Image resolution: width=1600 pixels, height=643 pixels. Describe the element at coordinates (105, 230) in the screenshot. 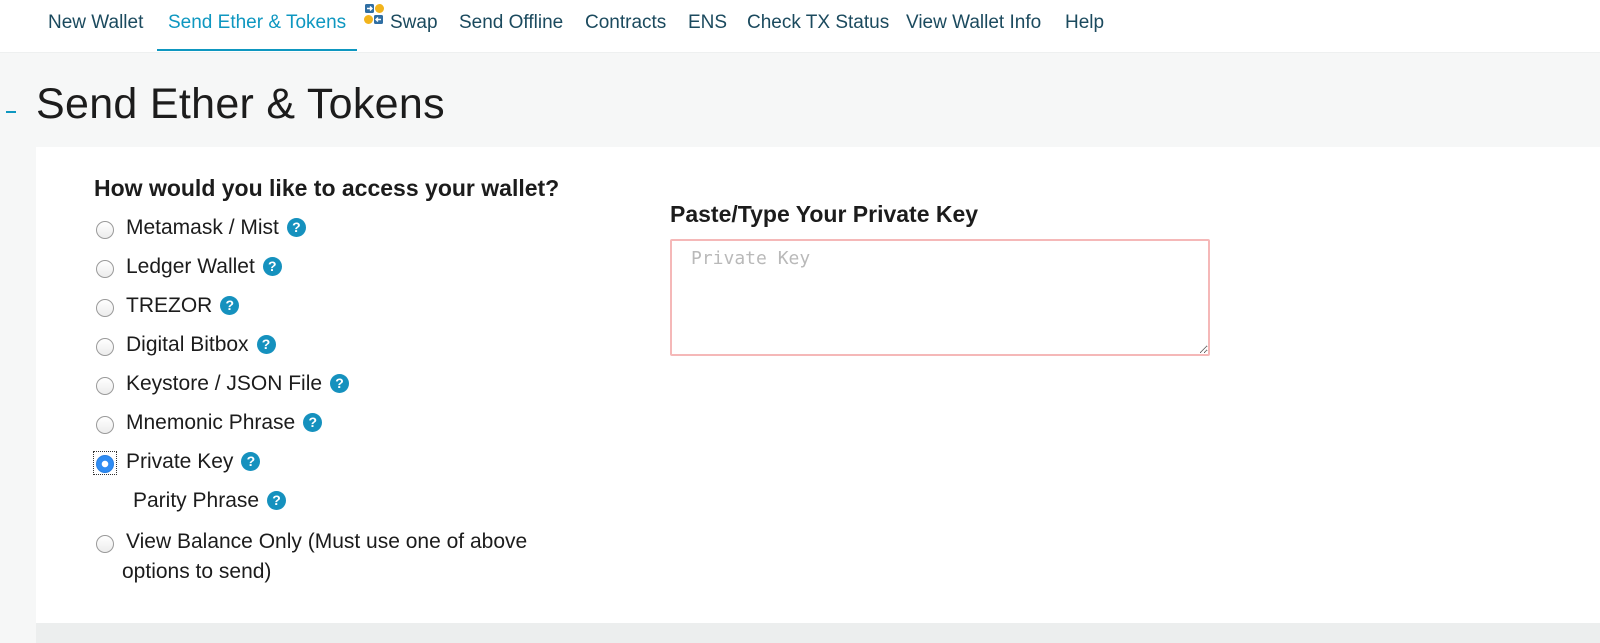

I see `radio-metamask` at that location.